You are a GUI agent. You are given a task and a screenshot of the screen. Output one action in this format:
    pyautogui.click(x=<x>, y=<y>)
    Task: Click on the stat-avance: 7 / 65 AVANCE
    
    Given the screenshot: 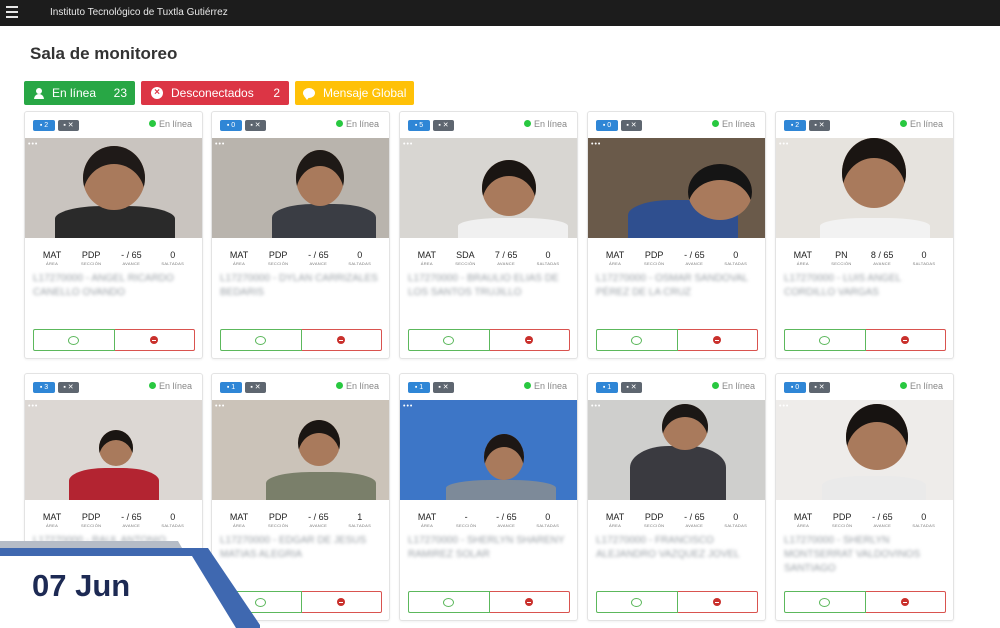 What is the action you would take?
    pyautogui.click(x=506, y=258)
    